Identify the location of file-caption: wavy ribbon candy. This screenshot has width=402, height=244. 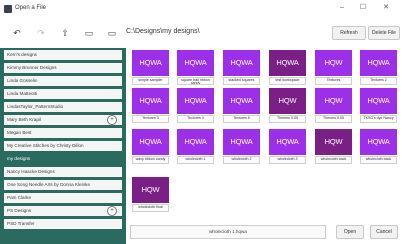
(150, 160).